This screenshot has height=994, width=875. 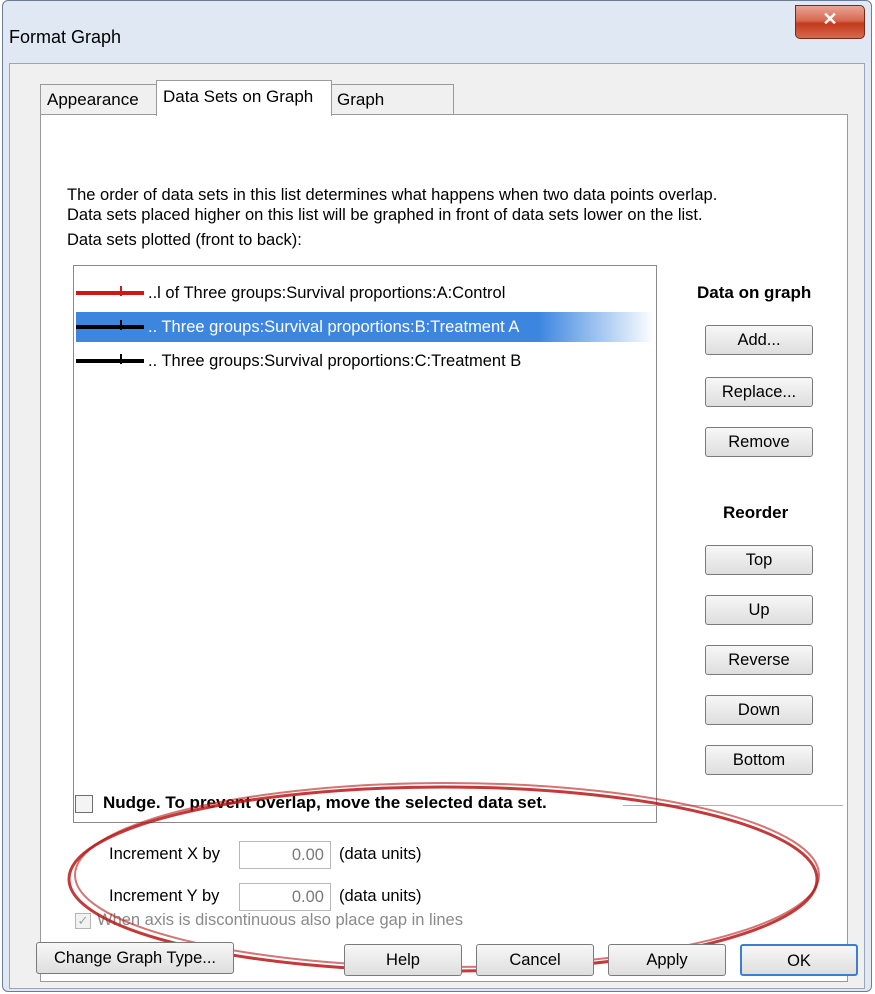 What do you see at coordinates (733, 805) in the screenshot?
I see `nudge-separator` at bounding box center [733, 805].